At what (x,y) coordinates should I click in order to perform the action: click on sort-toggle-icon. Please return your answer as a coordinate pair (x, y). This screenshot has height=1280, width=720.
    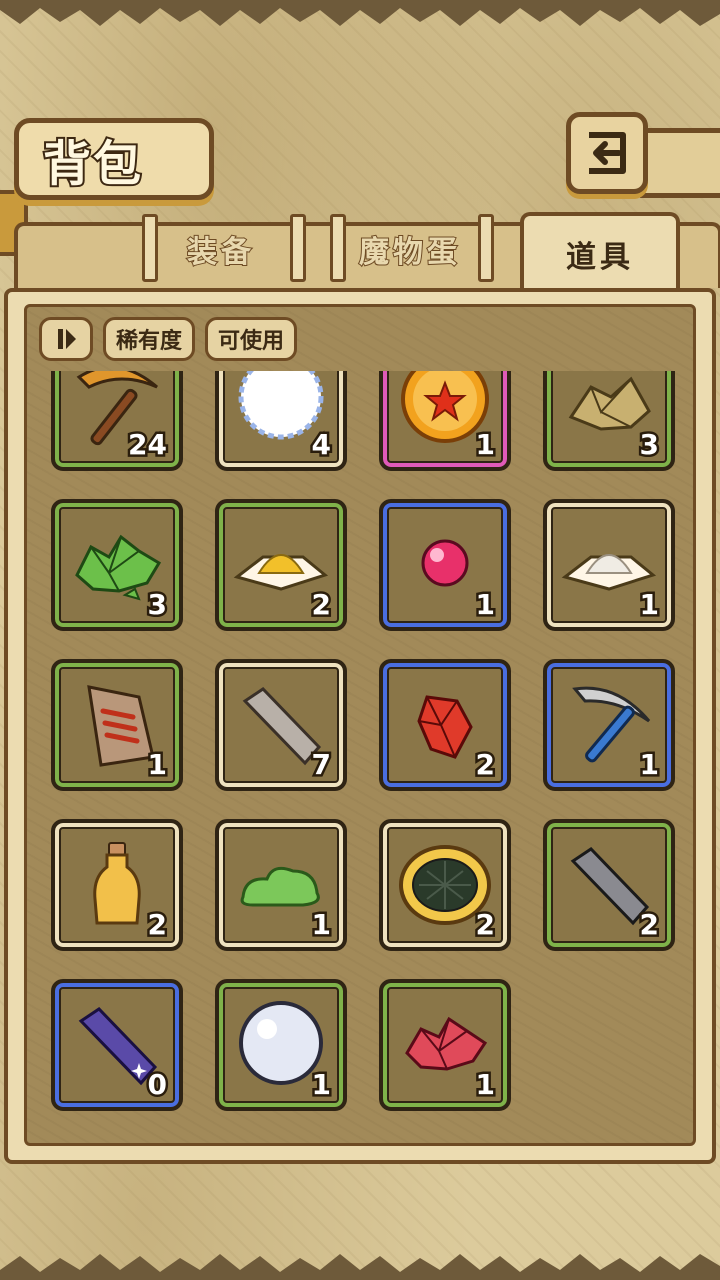
    Looking at the image, I should click on (67, 339).